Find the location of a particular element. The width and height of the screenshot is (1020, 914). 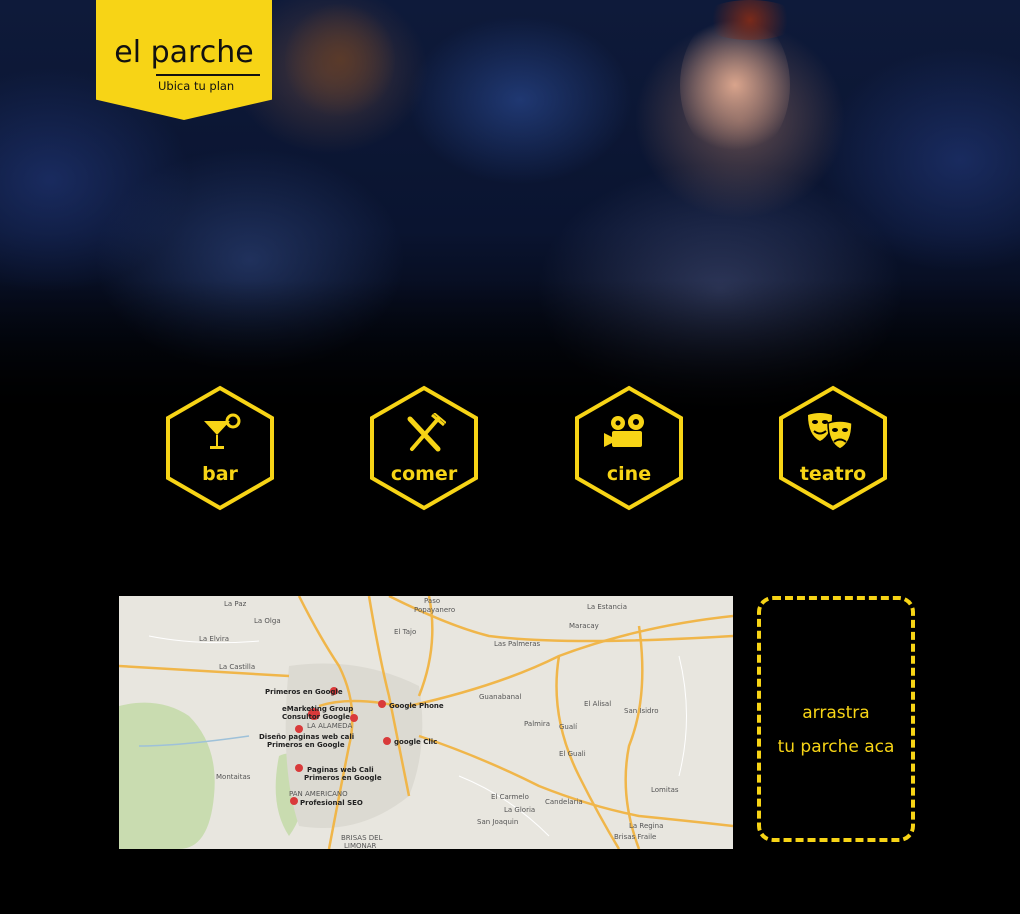

category-bar-button: bar is located at coordinates (220, 448).